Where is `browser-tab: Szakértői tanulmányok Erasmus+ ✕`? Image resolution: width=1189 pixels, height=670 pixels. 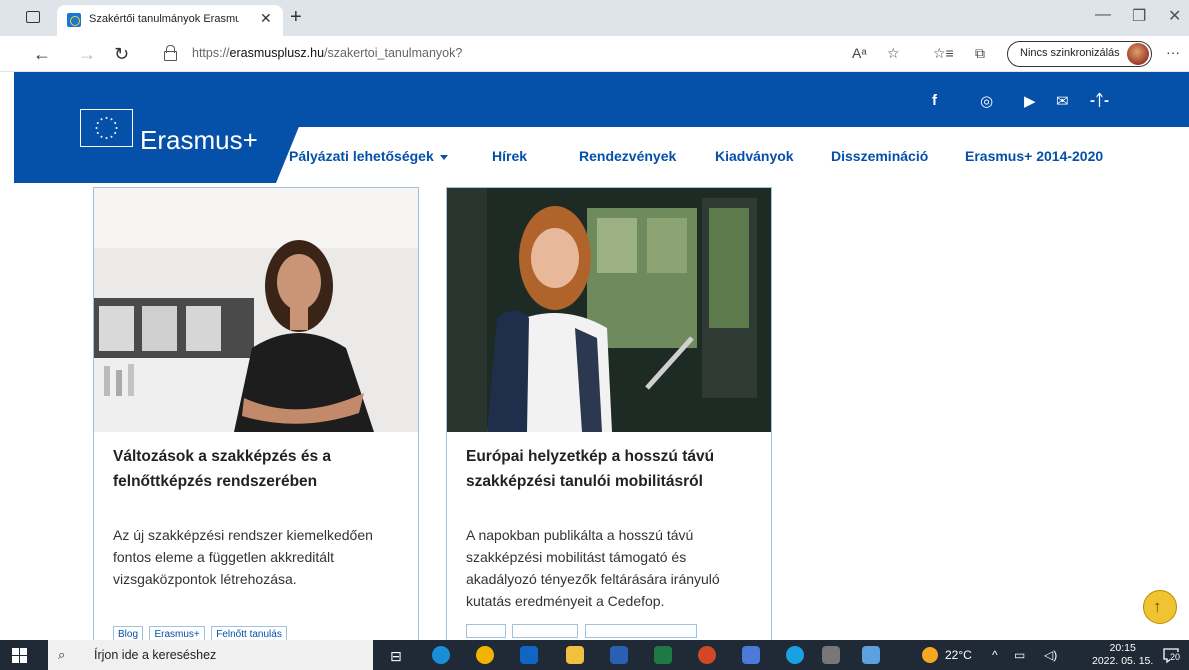
browser-tab: Szakértői tanulmányok Erasmus+ ✕ is located at coordinates (170, 20).